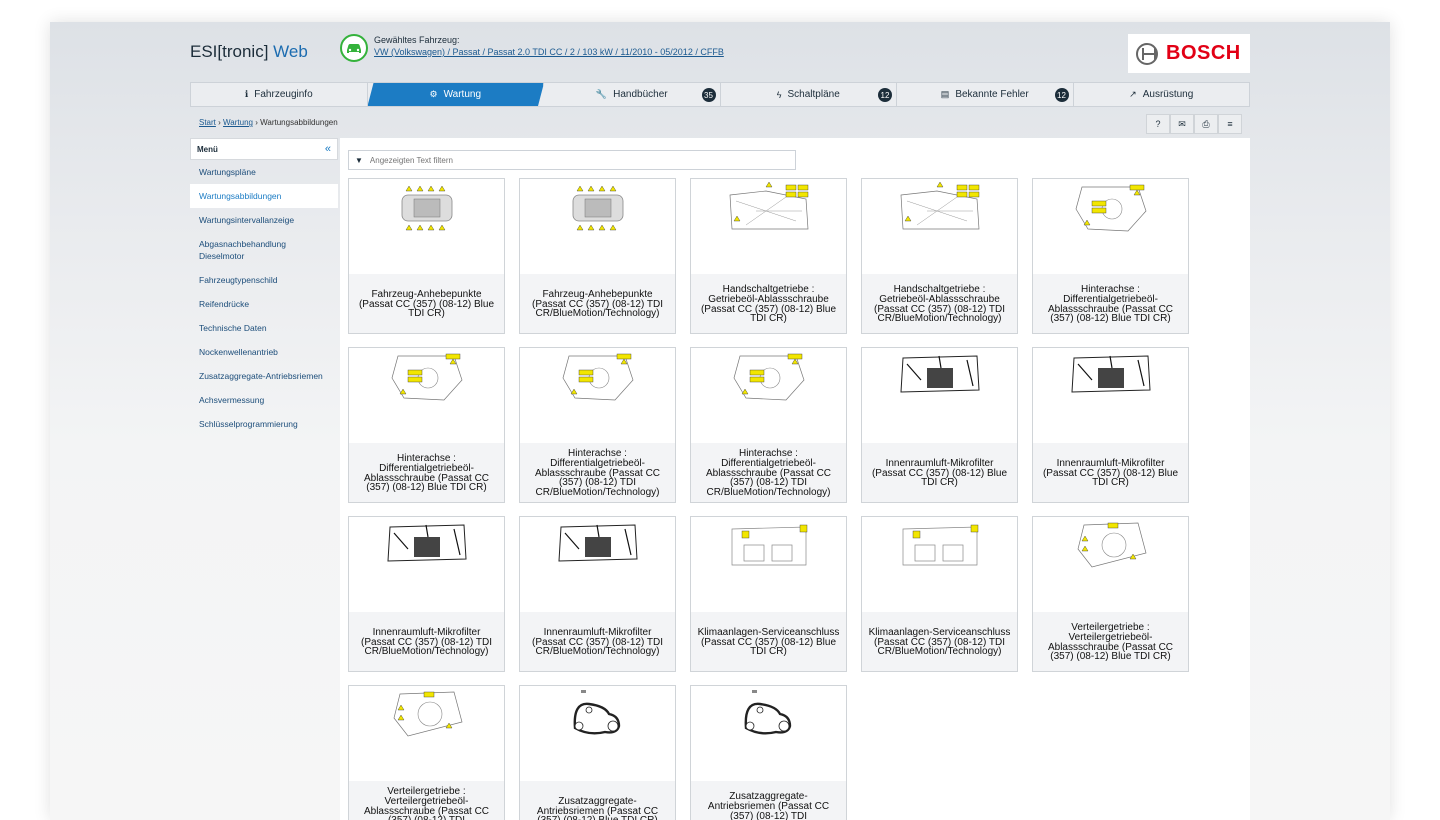 The width and height of the screenshot is (1440, 820). What do you see at coordinates (601, 94) in the screenshot?
I see `wrench-icon: 🔧` at bounding box center [601, 94].